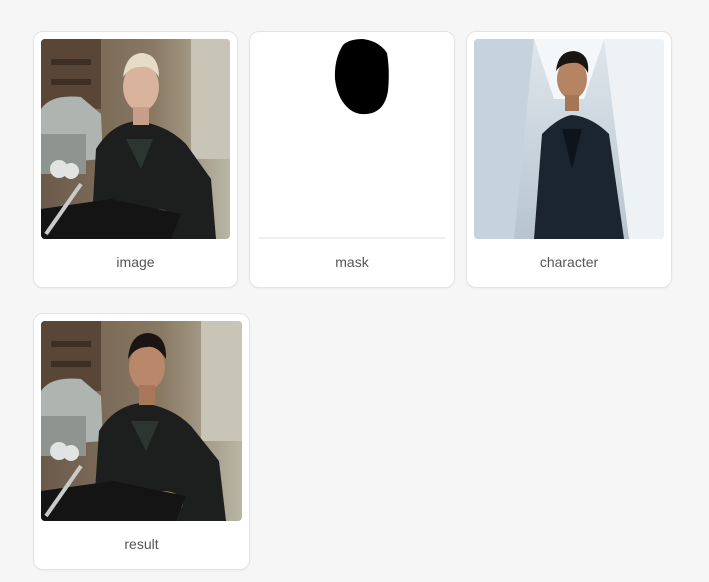  I want to click on mask-thumbnail, so click(352, 139).